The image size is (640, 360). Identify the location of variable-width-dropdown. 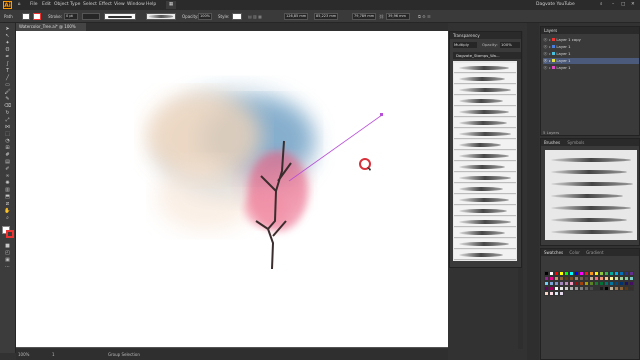
(91, 16).